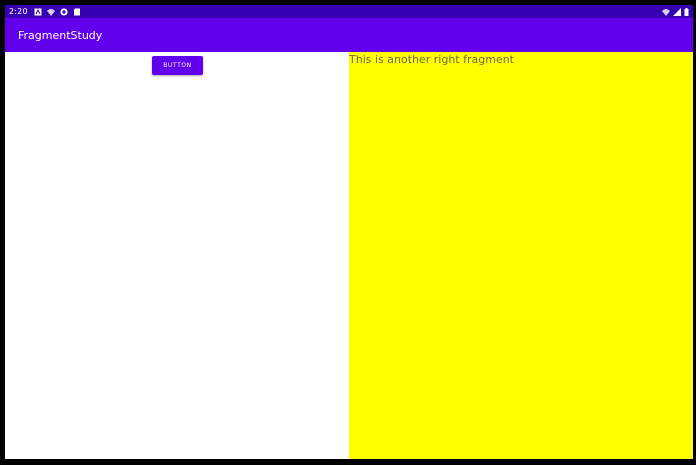 Image resolution: width=696 pixels, height=465 pixels. Describe the element at coordinates (431, 59) in the screenshot. I see `right-fragment-text: This is another right fragment` at that location.